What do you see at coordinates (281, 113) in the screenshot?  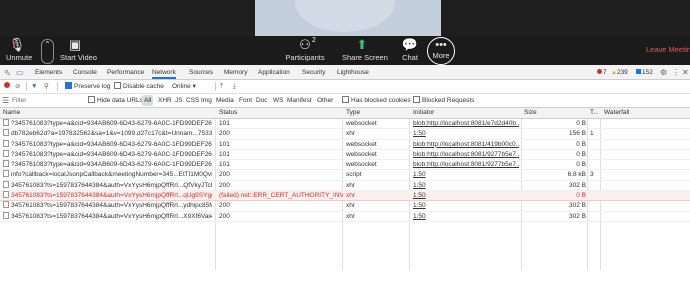 I see `column-header-status: Status` at bounding box center [281, 113].